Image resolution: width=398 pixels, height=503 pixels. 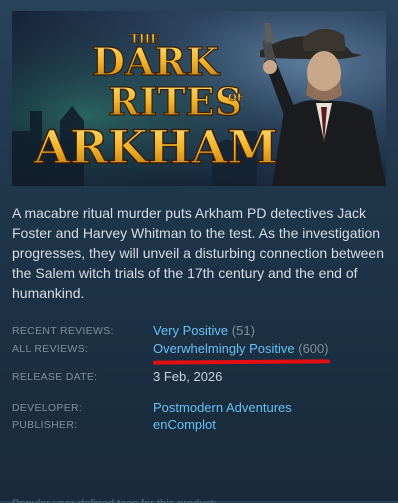 I want to click on all-reviews-label: ALL REVIEWS:, so click(x=50, y=349).